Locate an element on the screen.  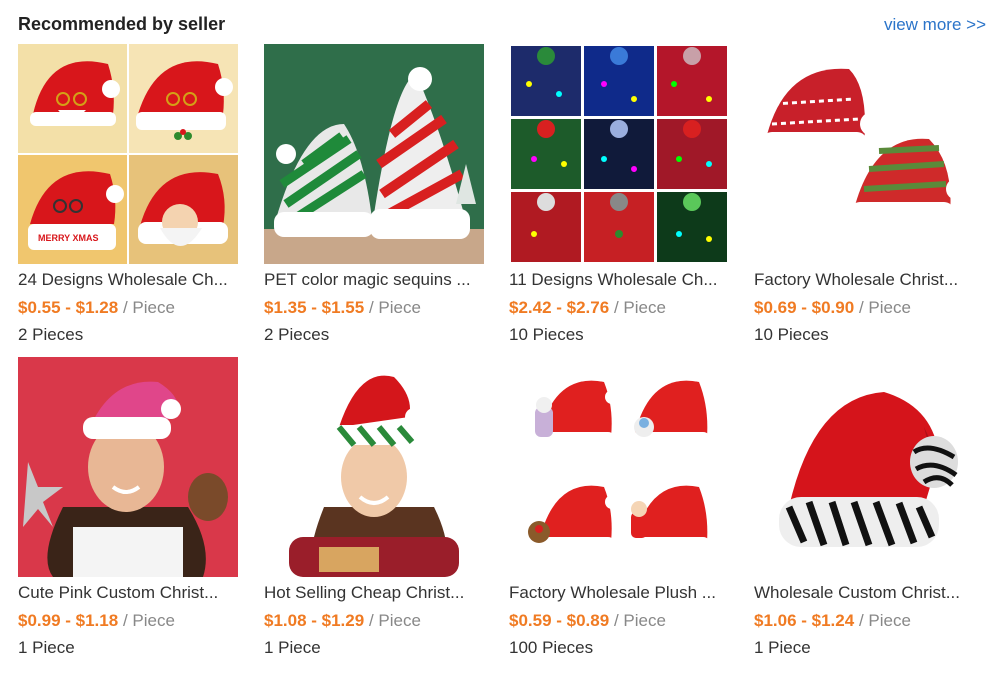
price-line: $0.69 - $0.90 / Piece is located at coordinates (832, 308).